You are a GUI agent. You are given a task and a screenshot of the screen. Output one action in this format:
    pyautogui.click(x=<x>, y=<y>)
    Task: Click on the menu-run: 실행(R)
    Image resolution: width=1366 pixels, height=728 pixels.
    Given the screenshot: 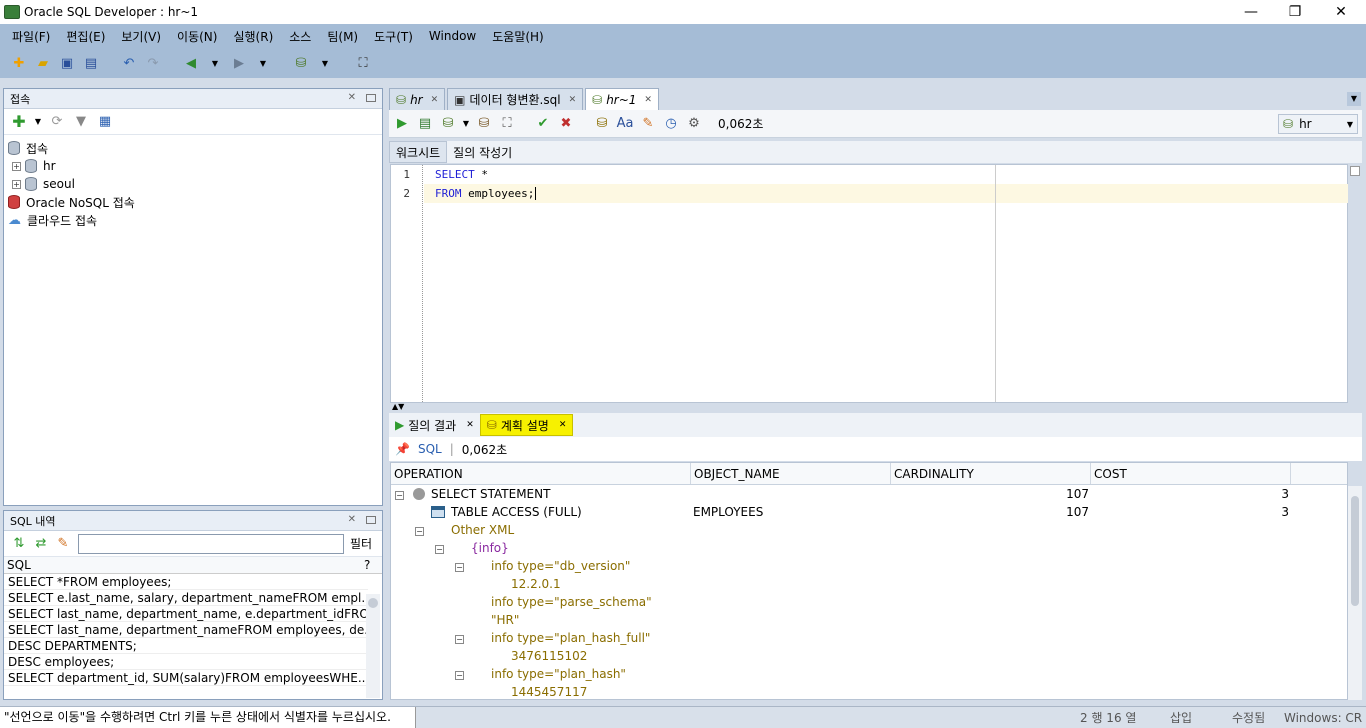 What is the action you would take?
    pyautogui.click(x=253, y=36)
    